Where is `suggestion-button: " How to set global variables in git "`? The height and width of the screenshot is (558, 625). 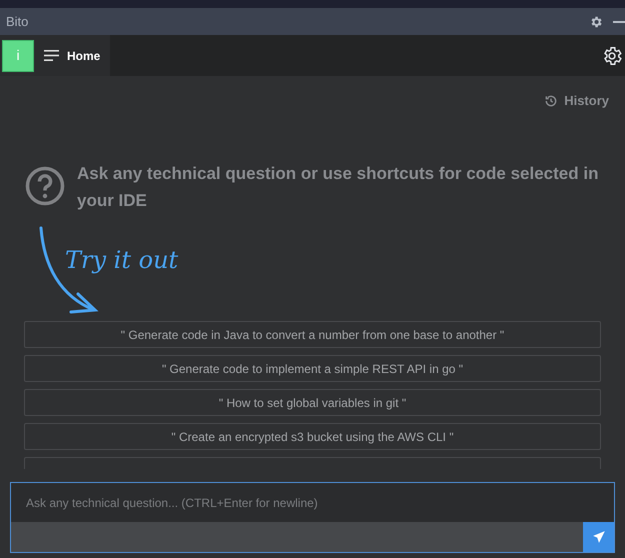 suggestion-button: " How to set global variables in git " is located at coordinates (312, 402).